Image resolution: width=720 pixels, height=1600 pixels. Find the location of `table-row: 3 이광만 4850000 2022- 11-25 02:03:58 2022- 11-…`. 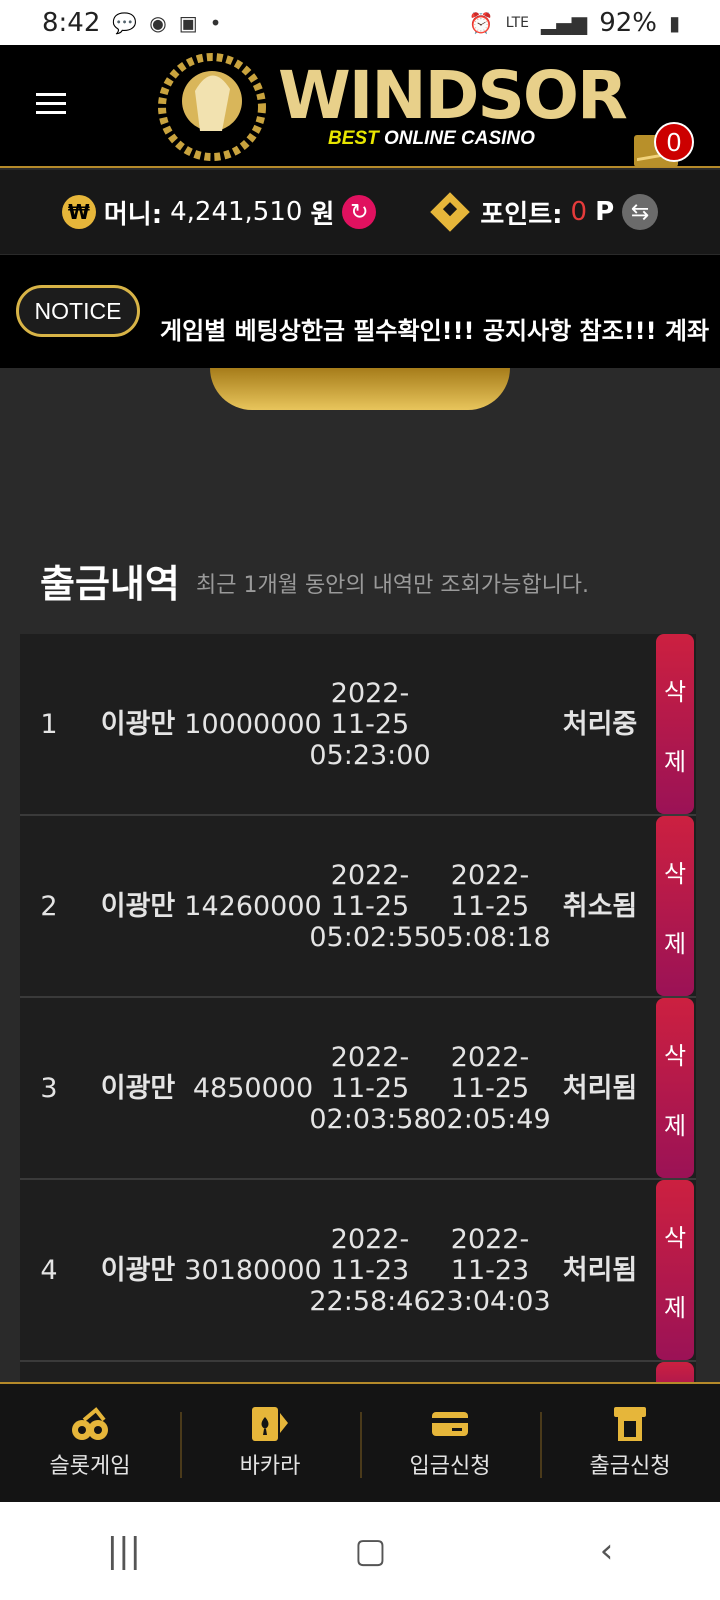

table-row: 3 이광만 4850000 2022- 11-25 02:03:58 2022- 11-… is located at coordinates (358, 1089).